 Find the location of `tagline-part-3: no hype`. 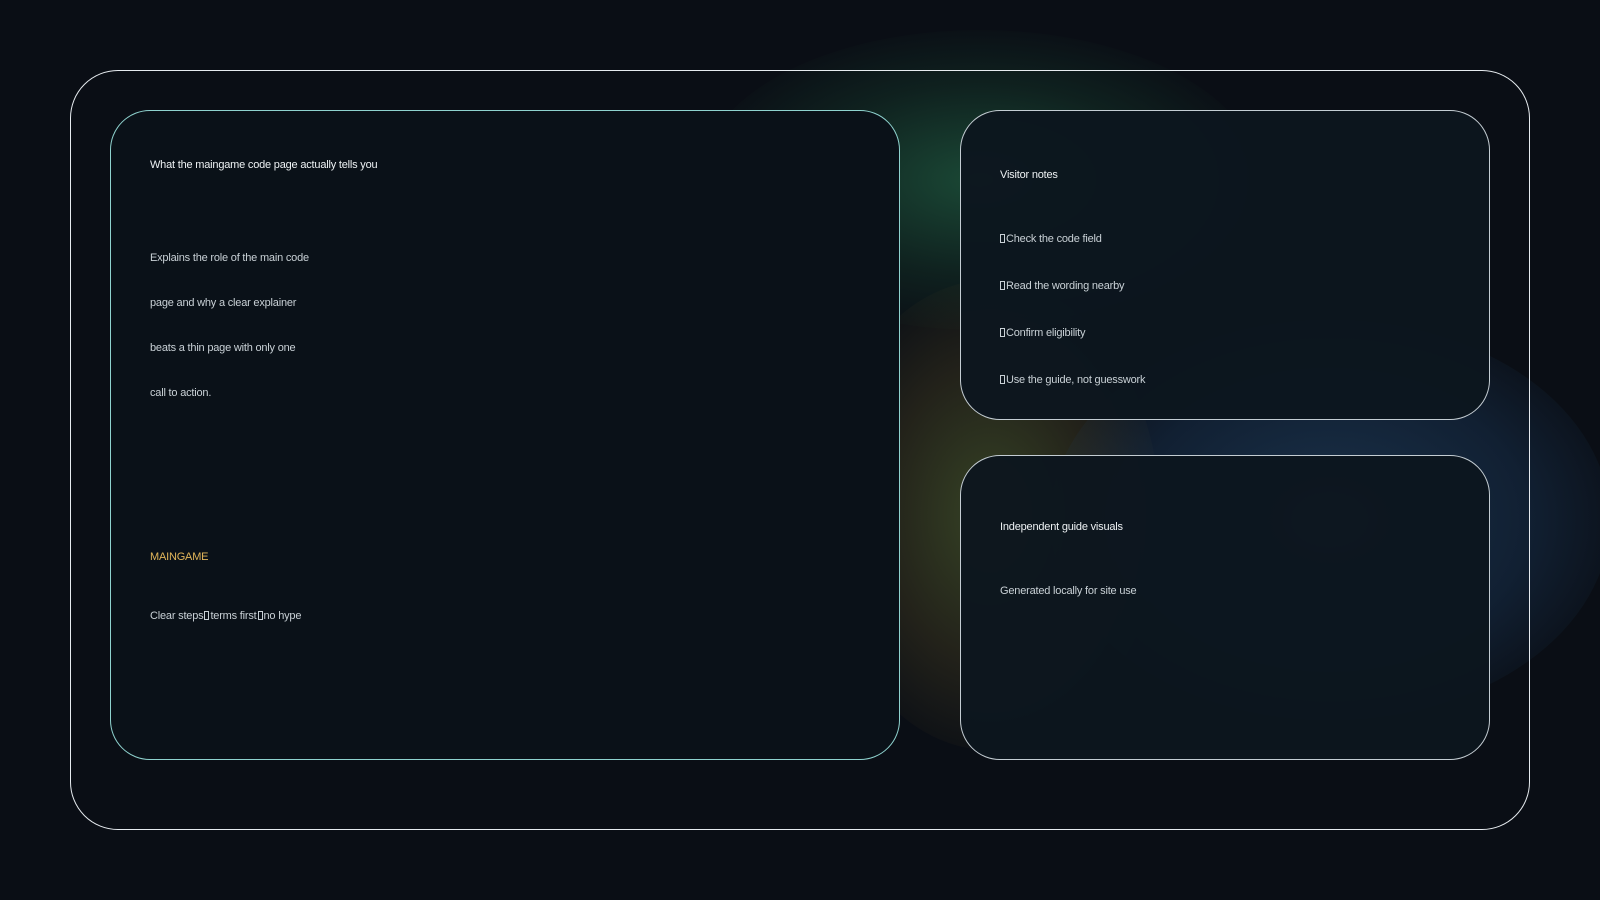

tagline-part-3: no hype is located at coordinates (282, 616).